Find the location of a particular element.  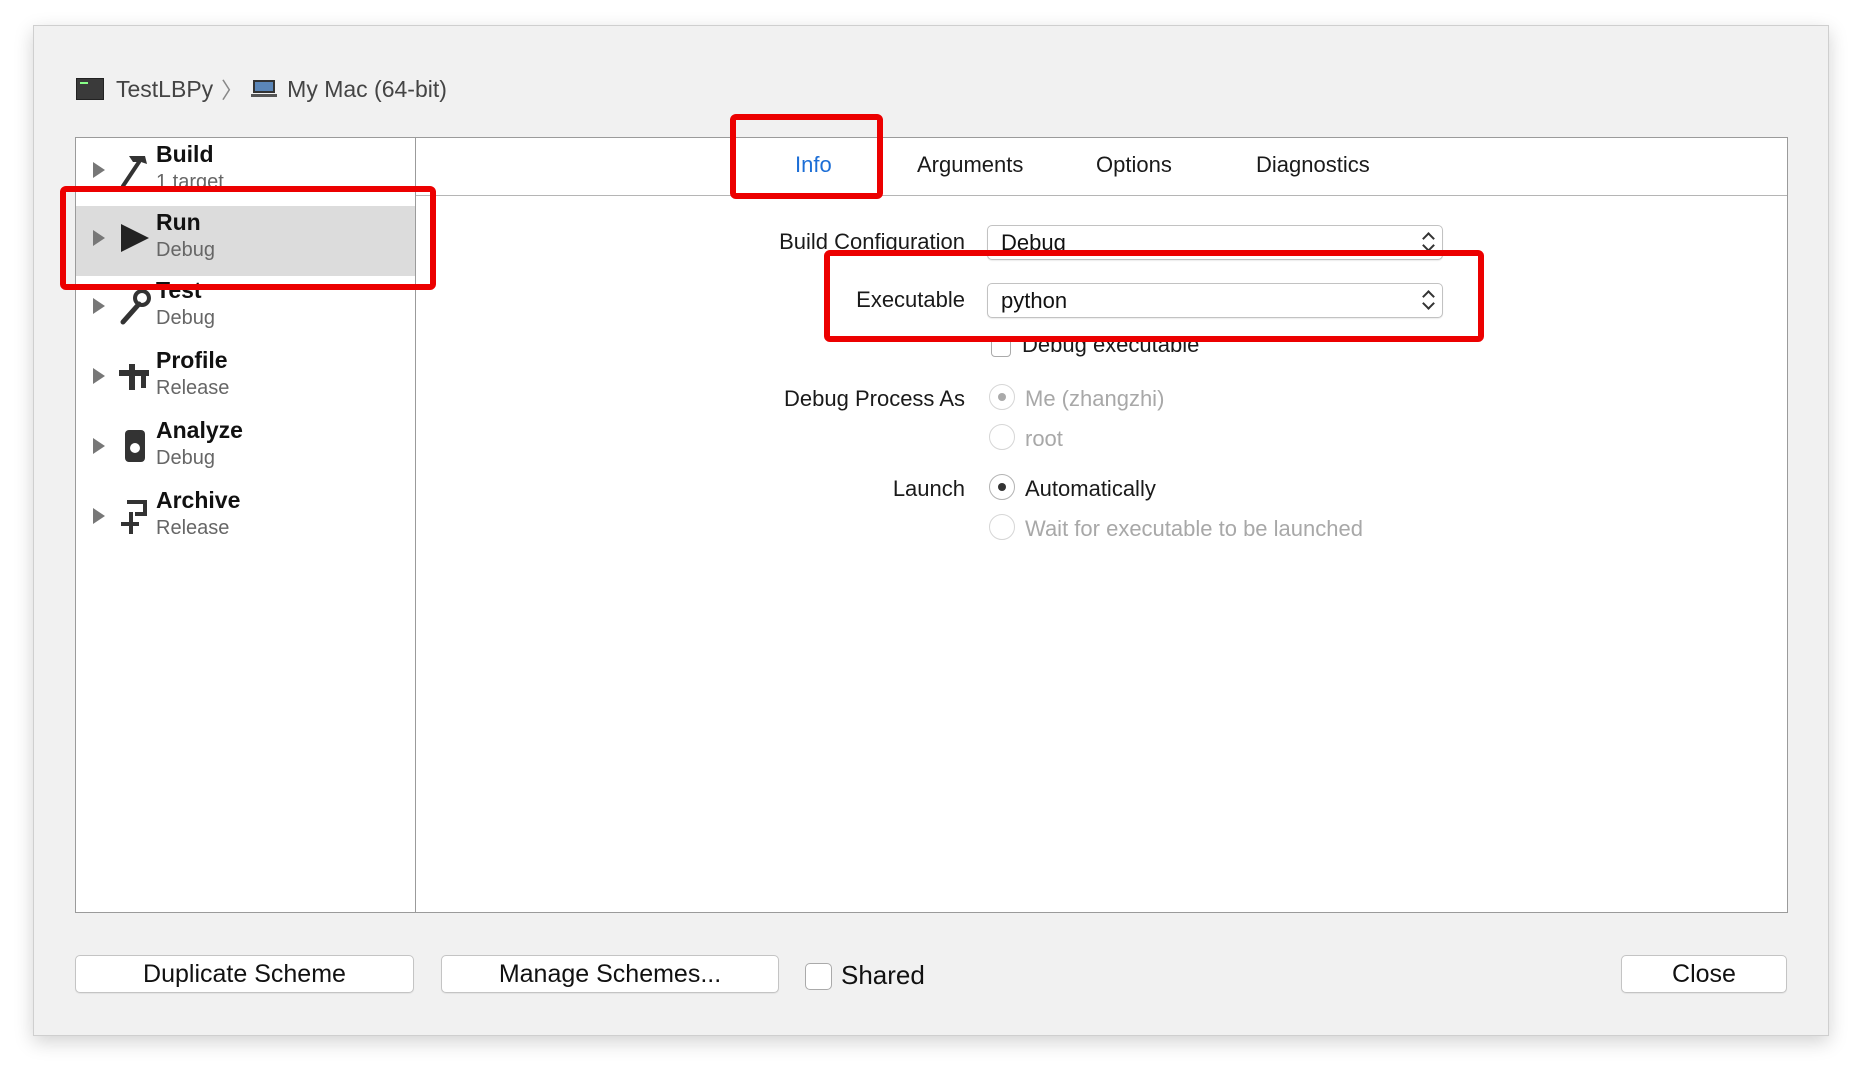

shared-label: Shared is located at coordinates (883, 975).